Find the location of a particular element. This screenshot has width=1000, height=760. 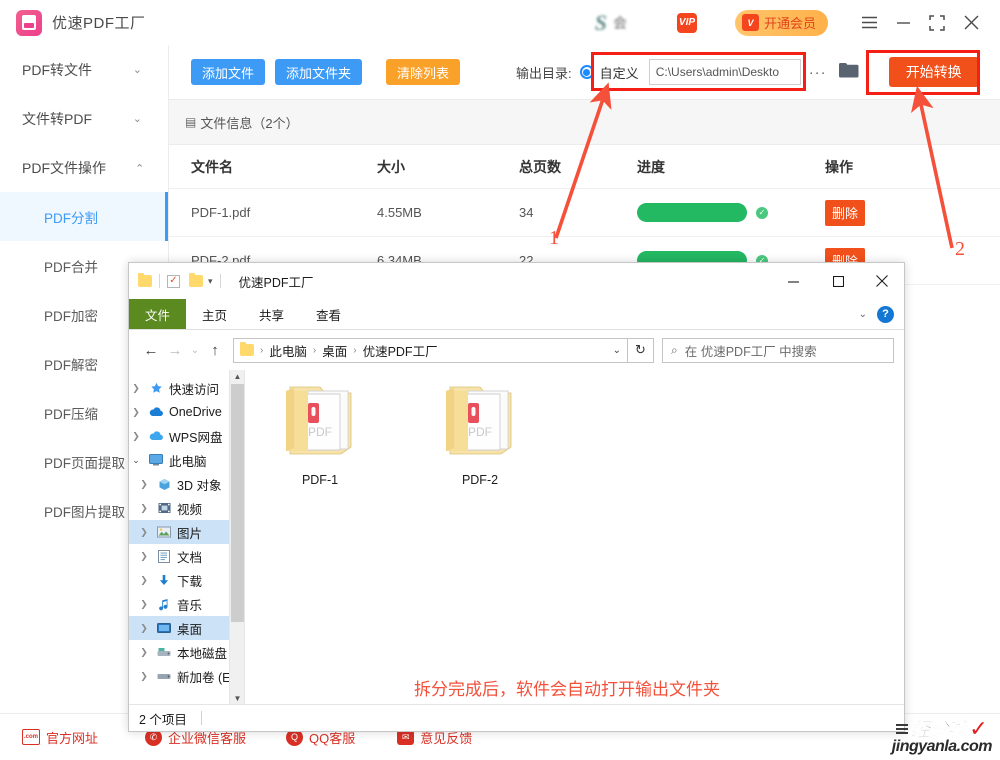

properties-icon: ✓ is located at coordinates (173, 281).